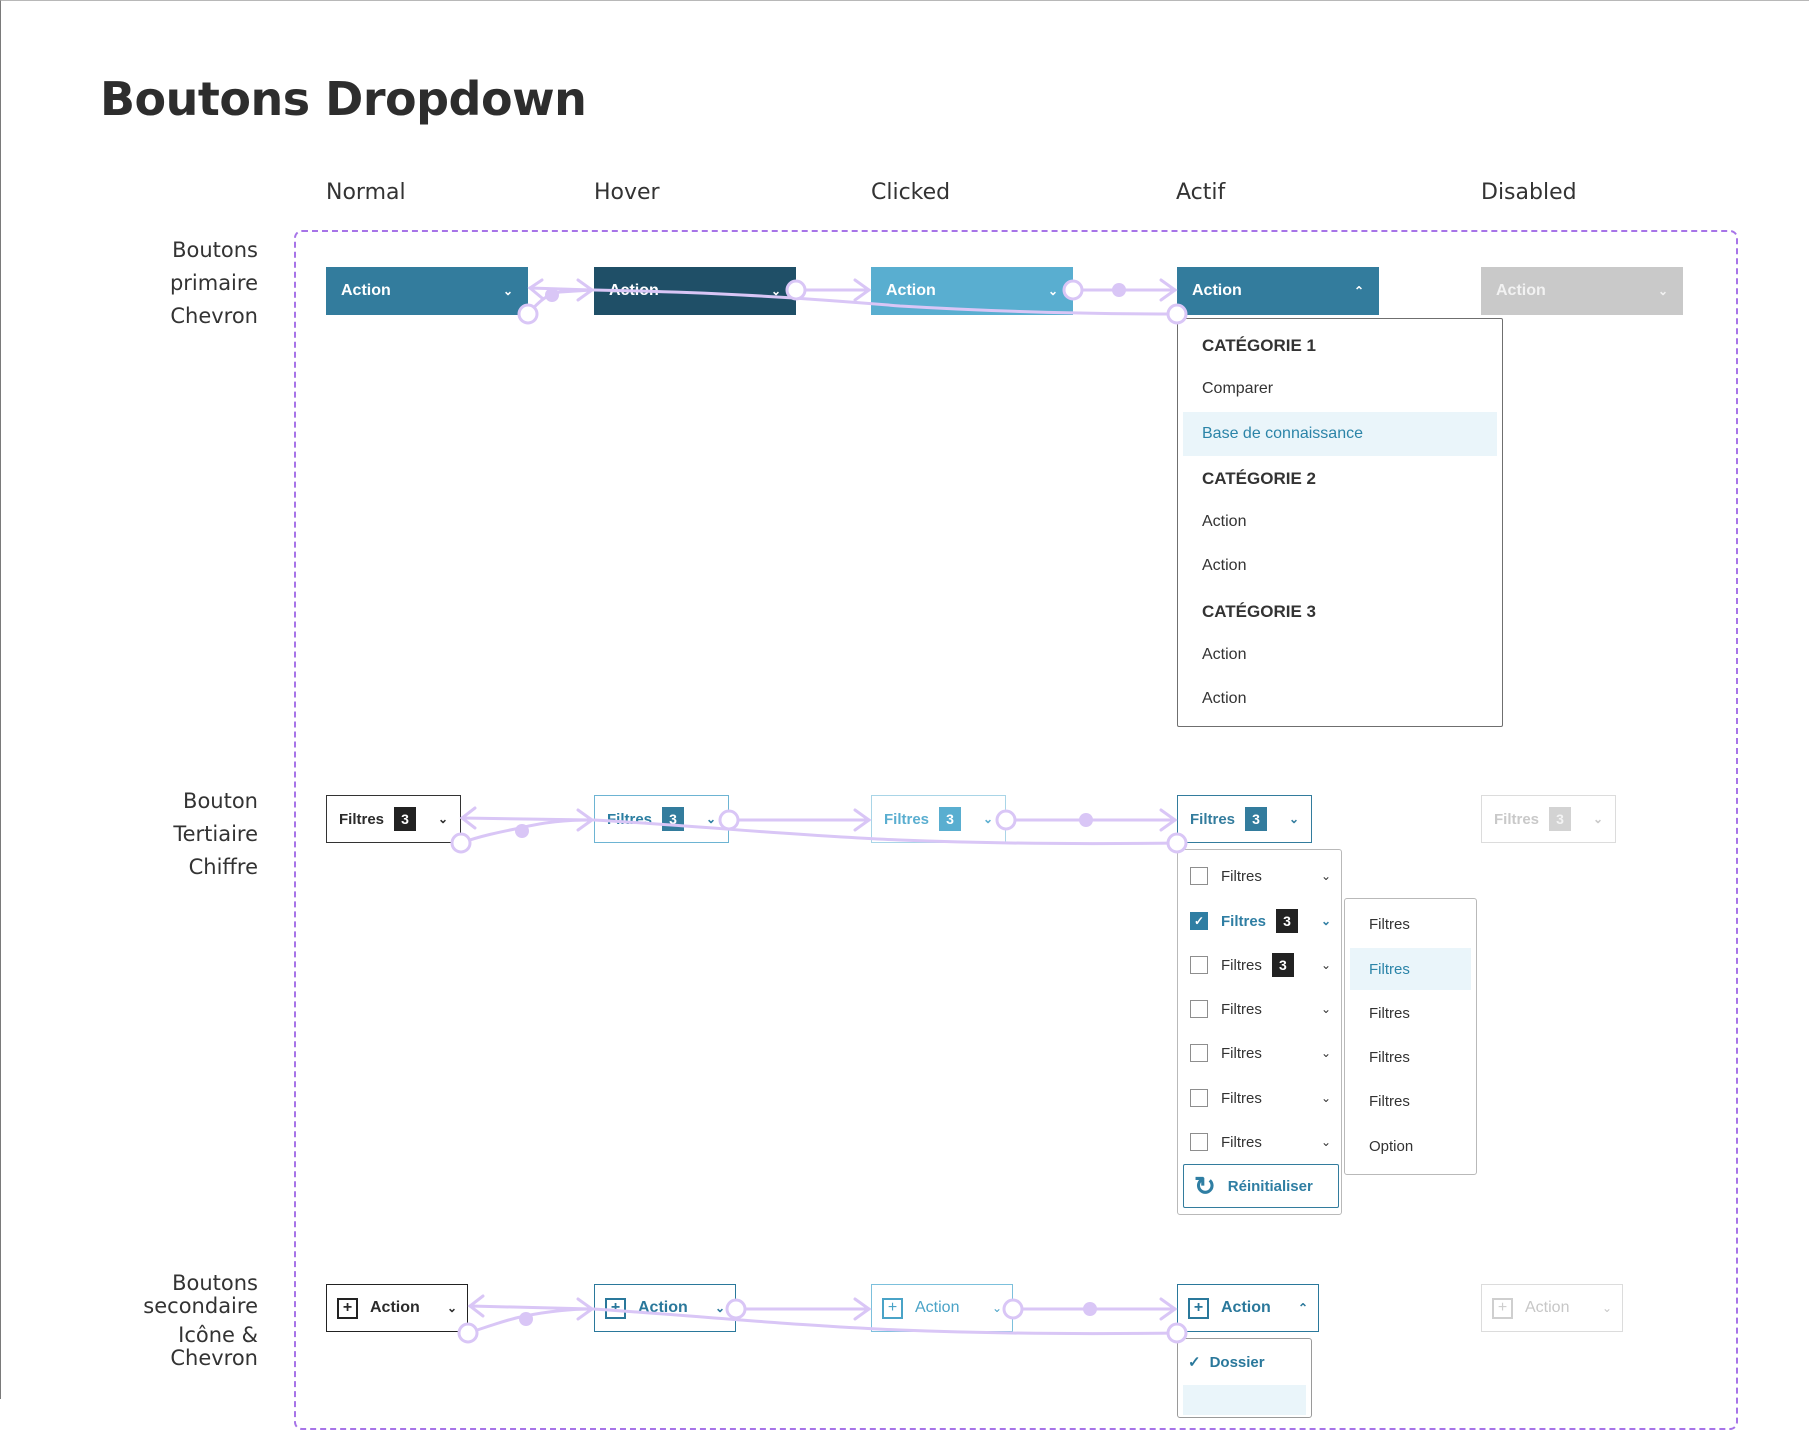 Image resolution: width=1810 pixels, height=1430 pixels. I want to click on secondary-icon-button-clicked: + Action ⌄, so click(942, 1308).